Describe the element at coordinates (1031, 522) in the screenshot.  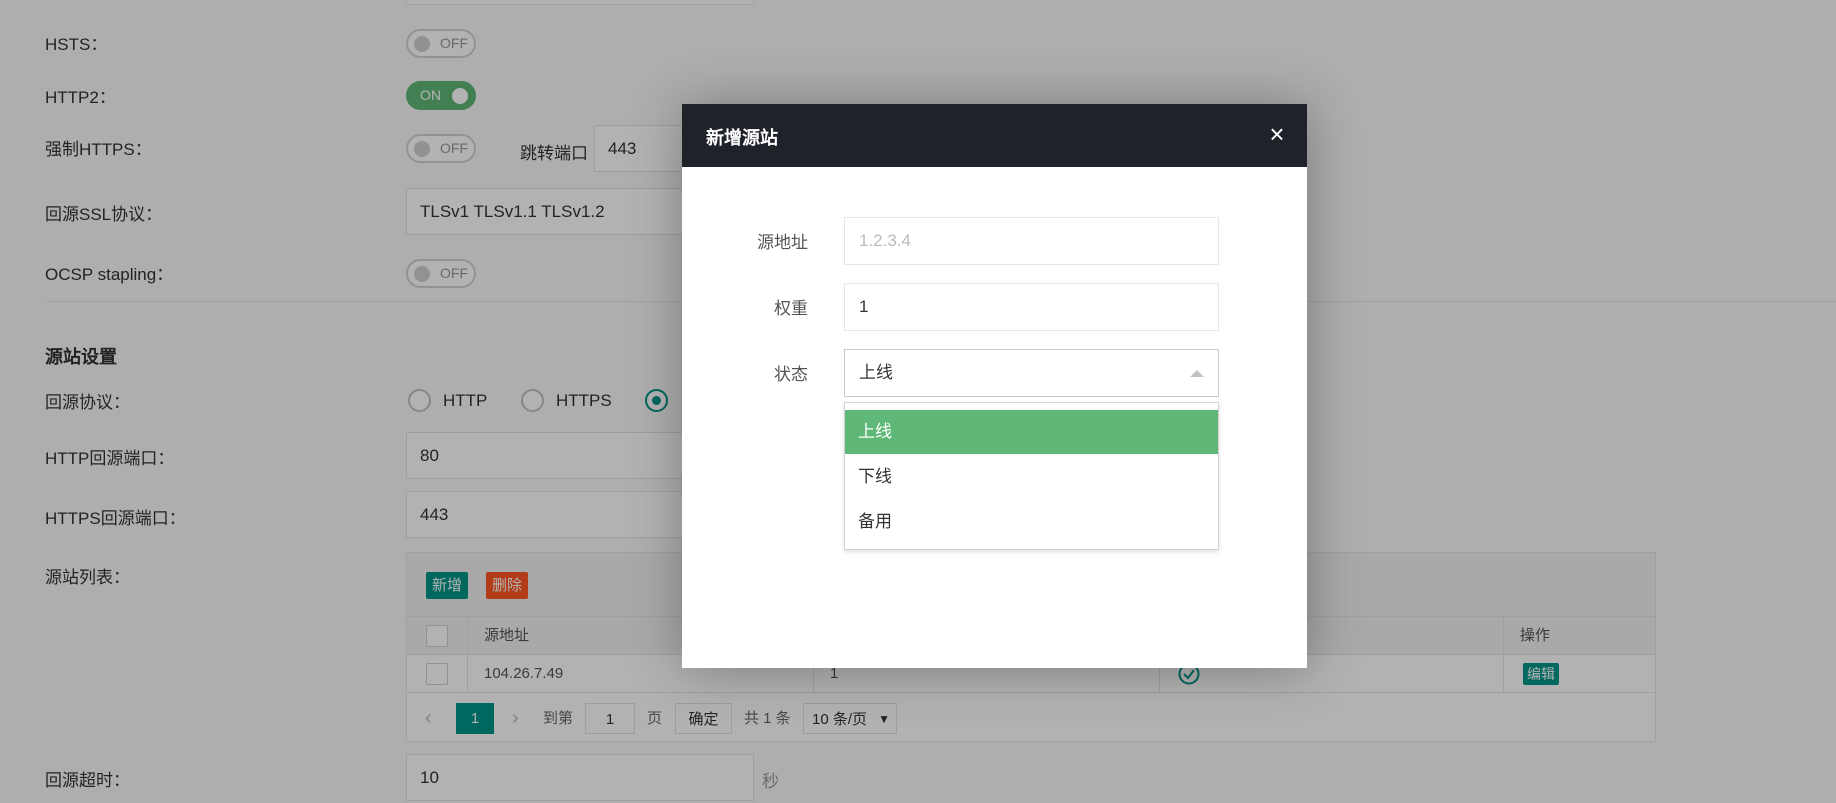
I see `status-option-backup: 备用` at that location.